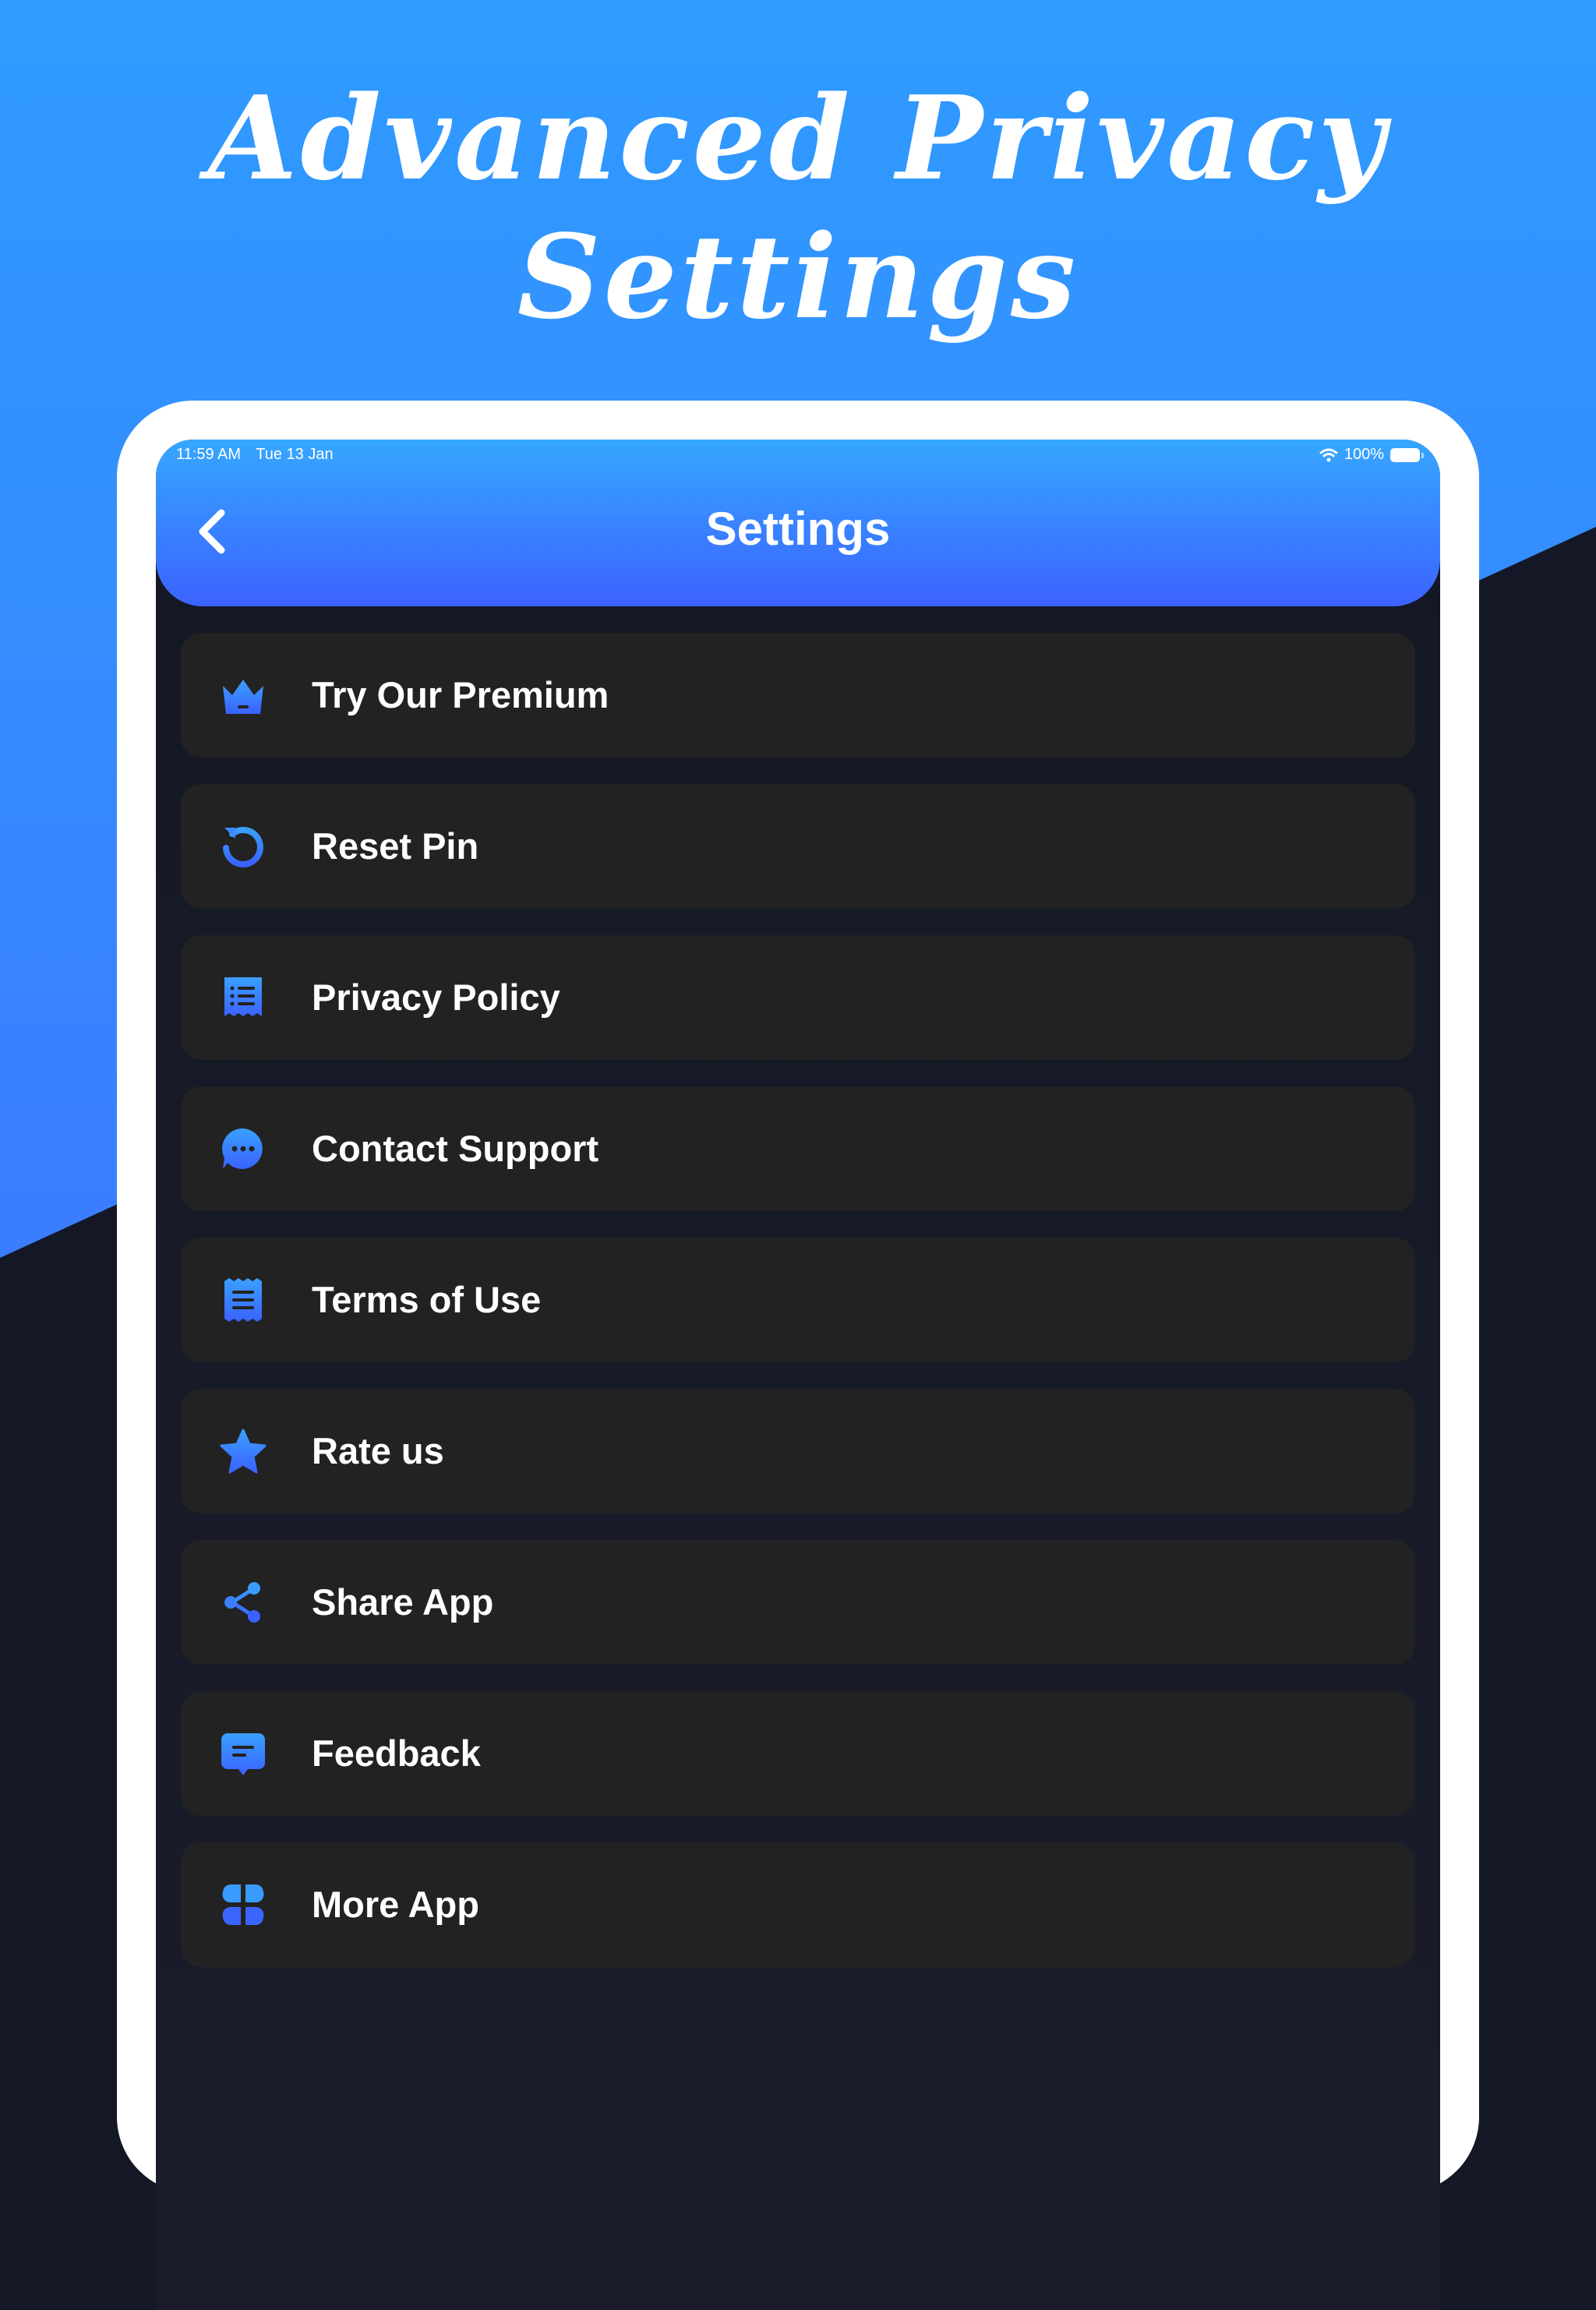 The image size is (1596, 2310). What do you see at coordinates (798, 1451) in the screenshot?
I see `menu-item-rate-us: Rate us` at bounding box center [798, 1451].